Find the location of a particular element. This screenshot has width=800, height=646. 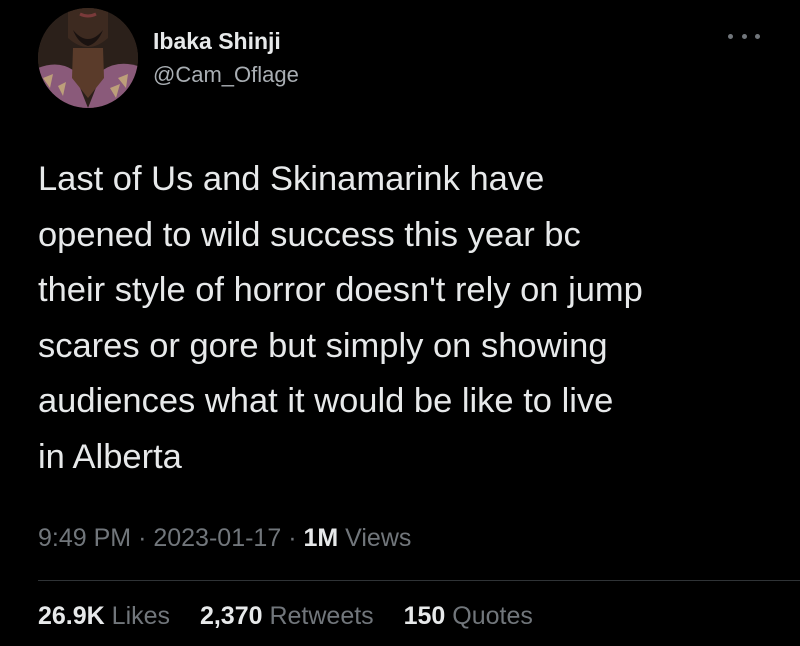

retweets-count: 2,370 is located at coordinates (231, 616).